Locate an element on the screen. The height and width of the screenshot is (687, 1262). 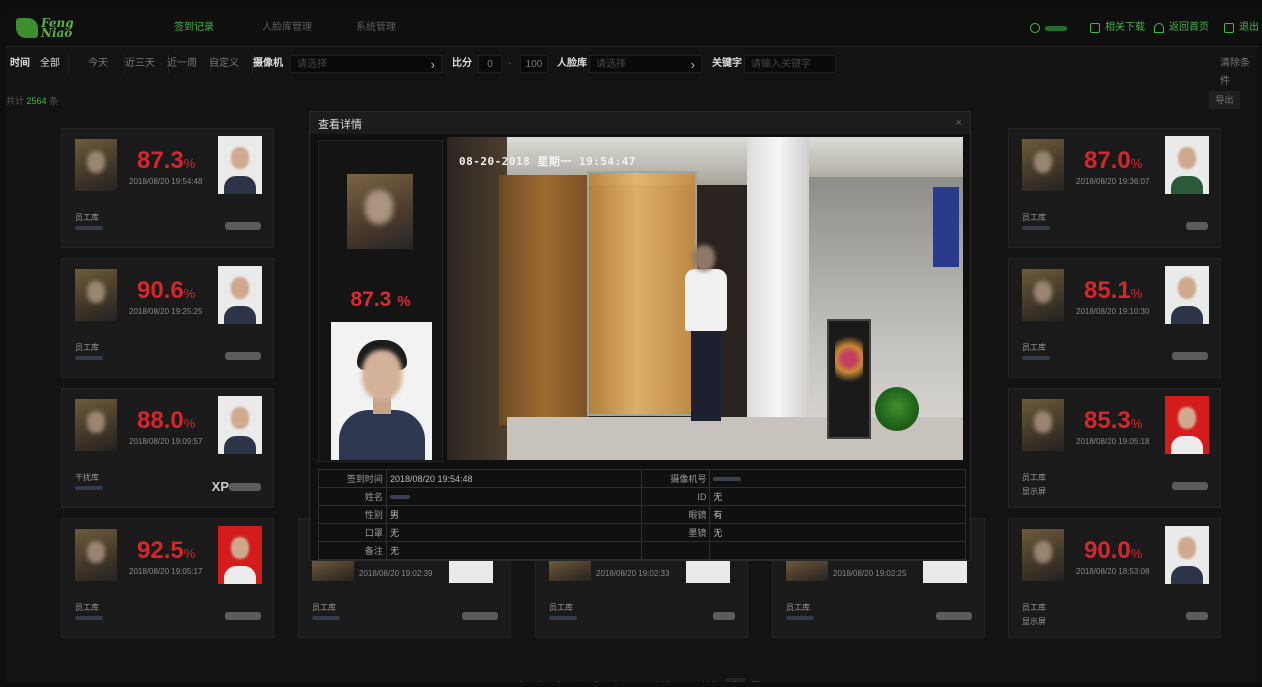
keyword-input: 请输入关键字 is located at coordinates (790, 64).